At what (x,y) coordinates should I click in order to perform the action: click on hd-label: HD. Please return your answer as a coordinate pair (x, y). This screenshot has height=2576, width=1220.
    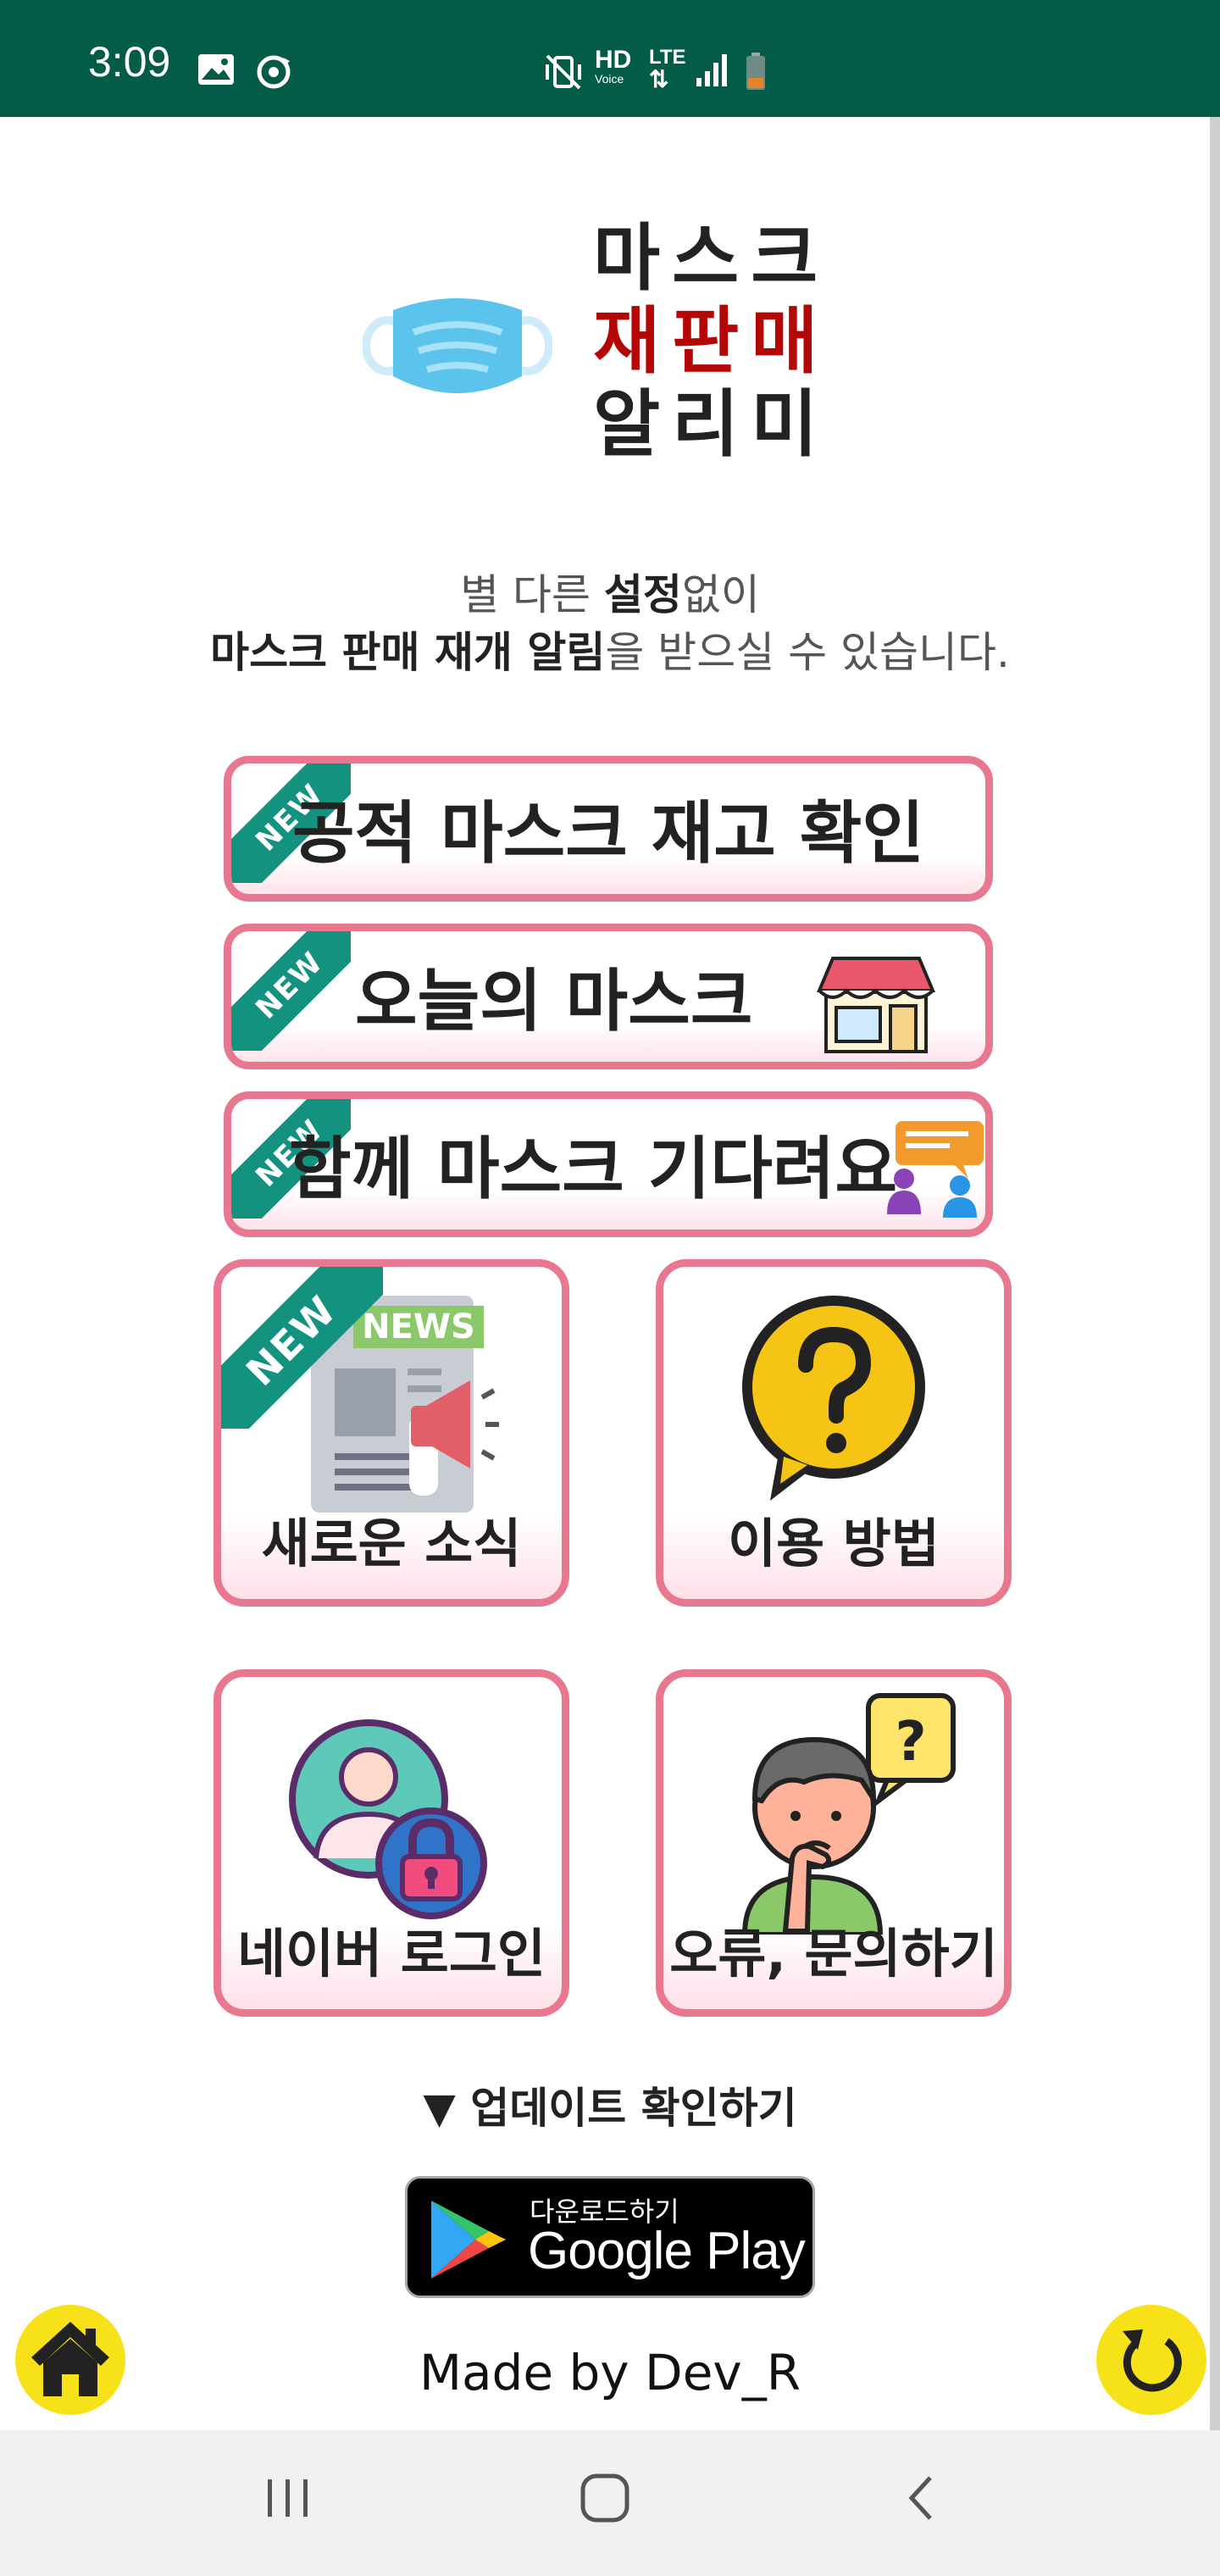
    Looking at the image, I should click on (613, 60).